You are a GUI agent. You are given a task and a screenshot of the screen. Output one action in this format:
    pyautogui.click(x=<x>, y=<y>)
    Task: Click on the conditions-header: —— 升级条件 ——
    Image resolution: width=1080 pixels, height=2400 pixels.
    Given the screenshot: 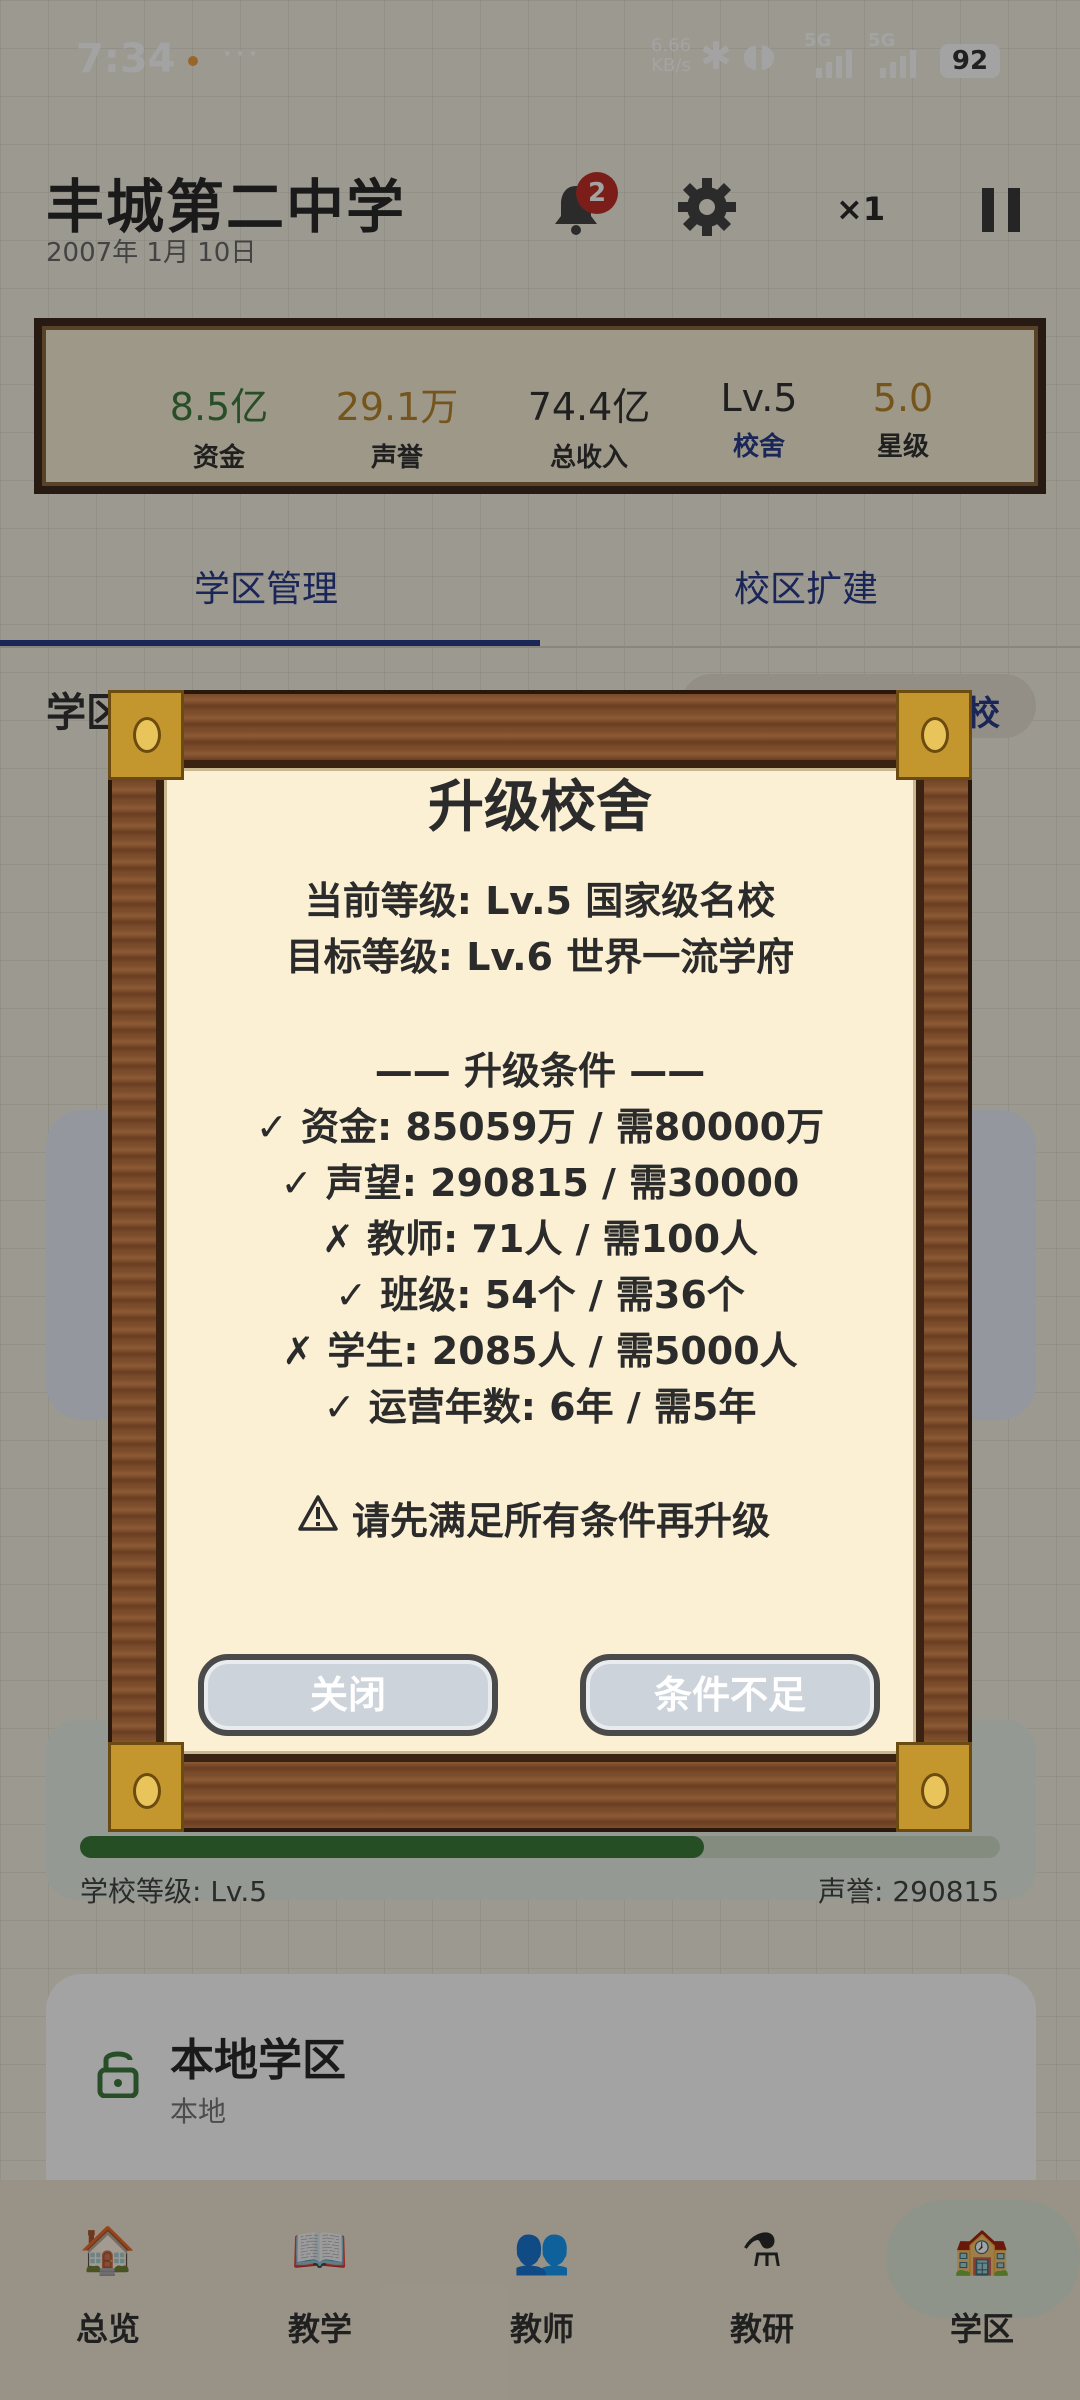 What is the action you would take?
    pyautogui.click(x=540, y=1071)
    